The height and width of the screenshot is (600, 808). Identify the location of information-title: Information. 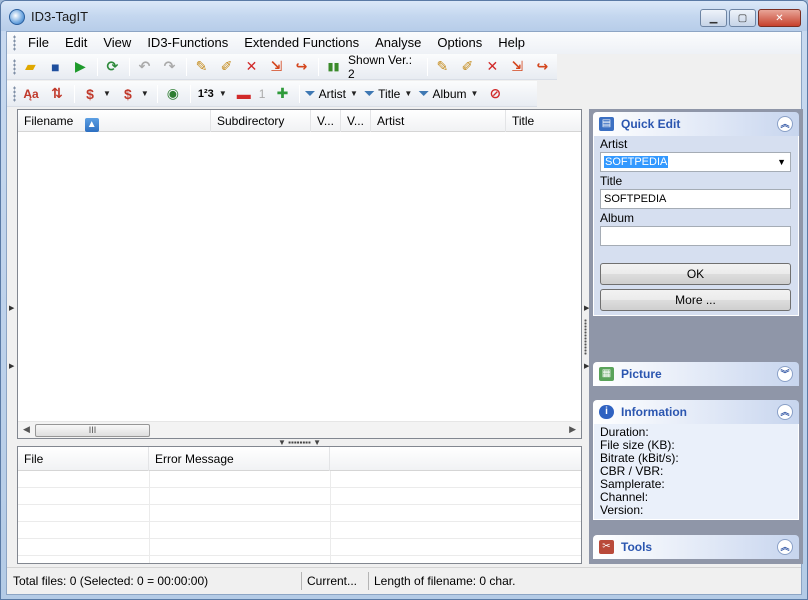
(654, 412).